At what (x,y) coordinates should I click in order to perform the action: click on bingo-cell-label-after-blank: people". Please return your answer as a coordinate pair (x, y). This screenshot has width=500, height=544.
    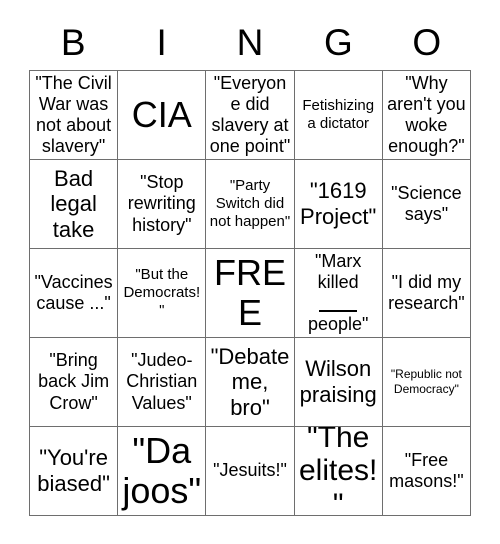
    Looking at the image, I should click on (338, 324).